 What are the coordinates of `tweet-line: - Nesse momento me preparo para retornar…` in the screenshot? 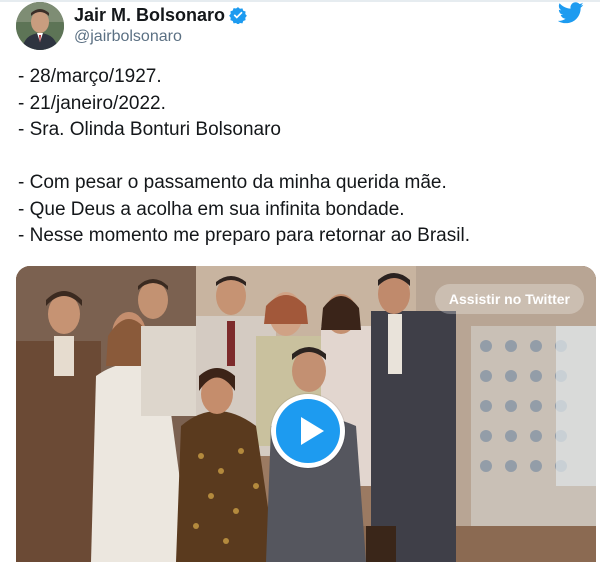 It's located at (244, 235).